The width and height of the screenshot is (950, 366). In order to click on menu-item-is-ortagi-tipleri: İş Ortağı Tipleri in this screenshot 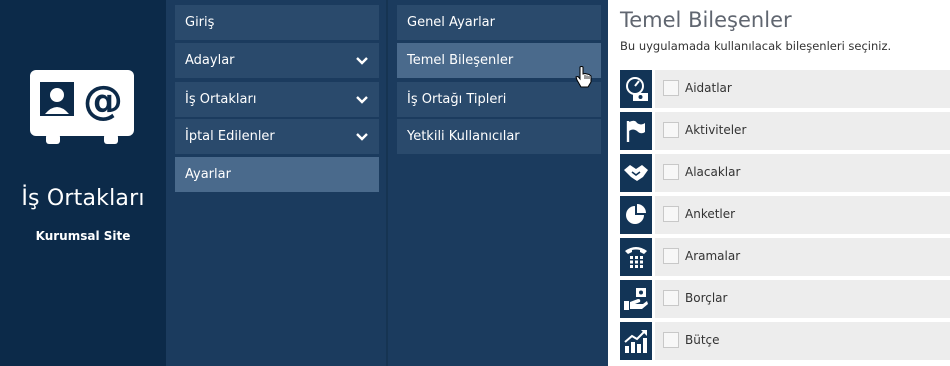, I will do `click(499, 99)`.